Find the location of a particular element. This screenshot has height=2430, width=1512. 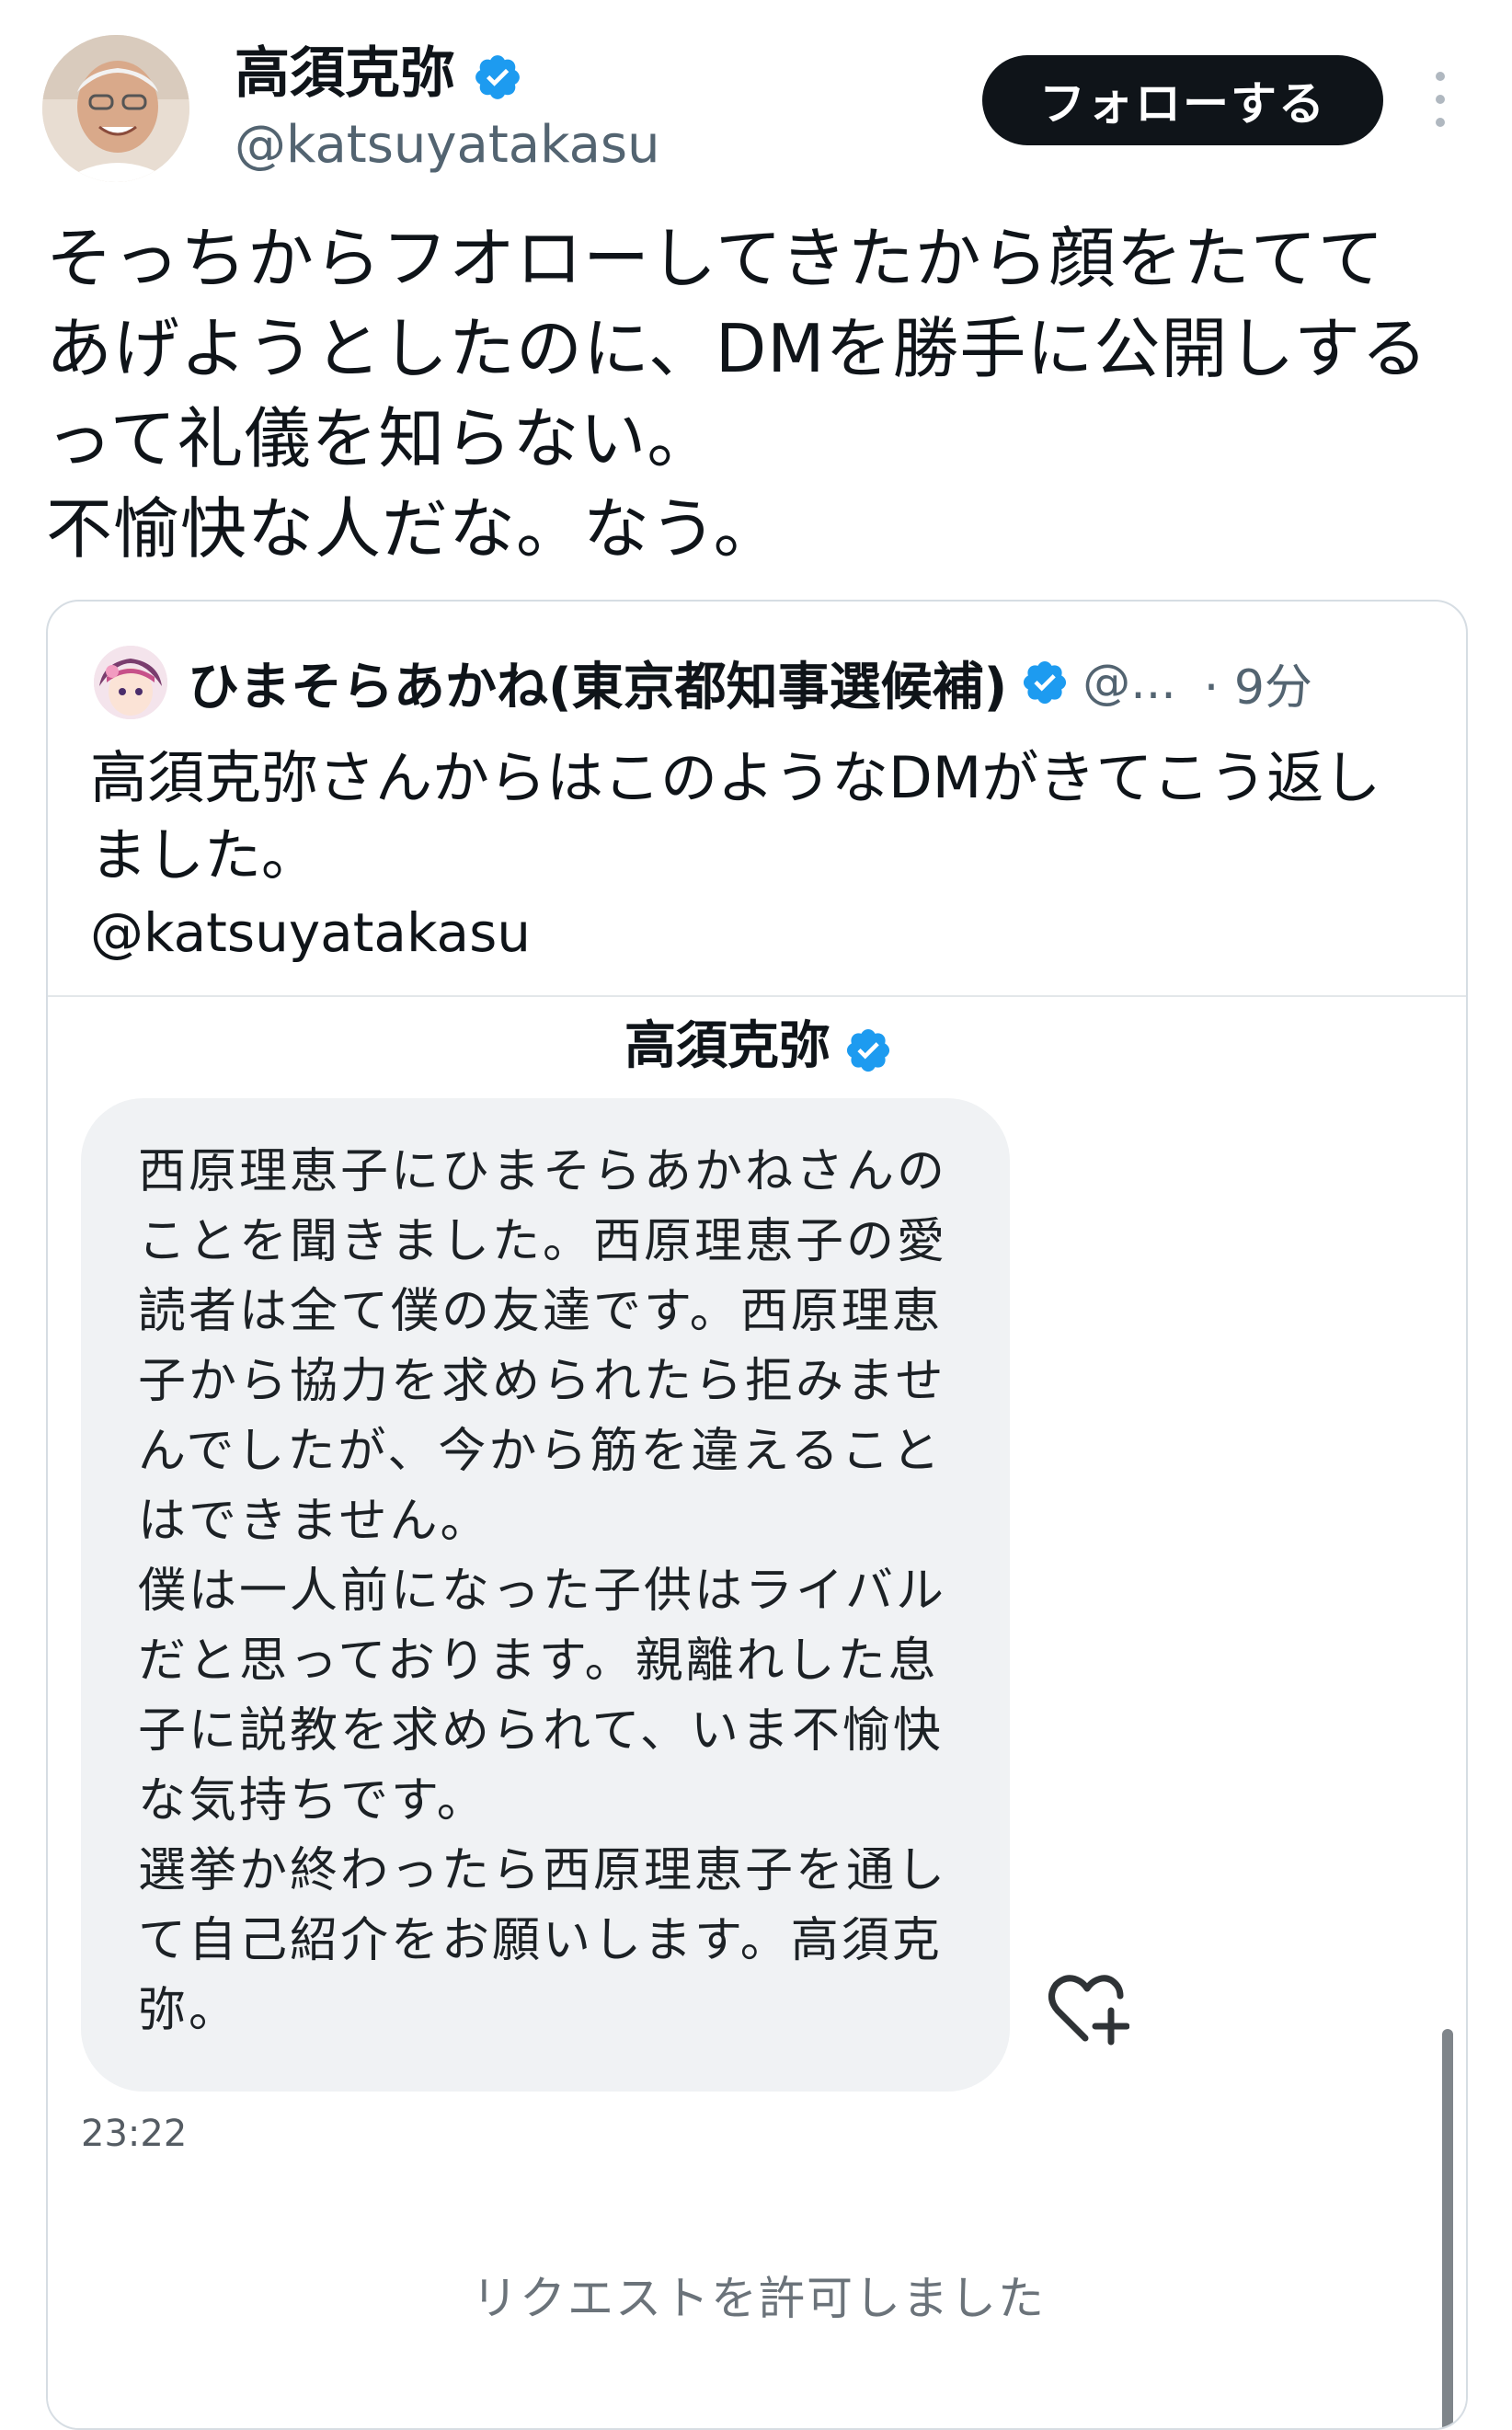

author-name-row: 高須克弥 is located at coordinates (379, 73).